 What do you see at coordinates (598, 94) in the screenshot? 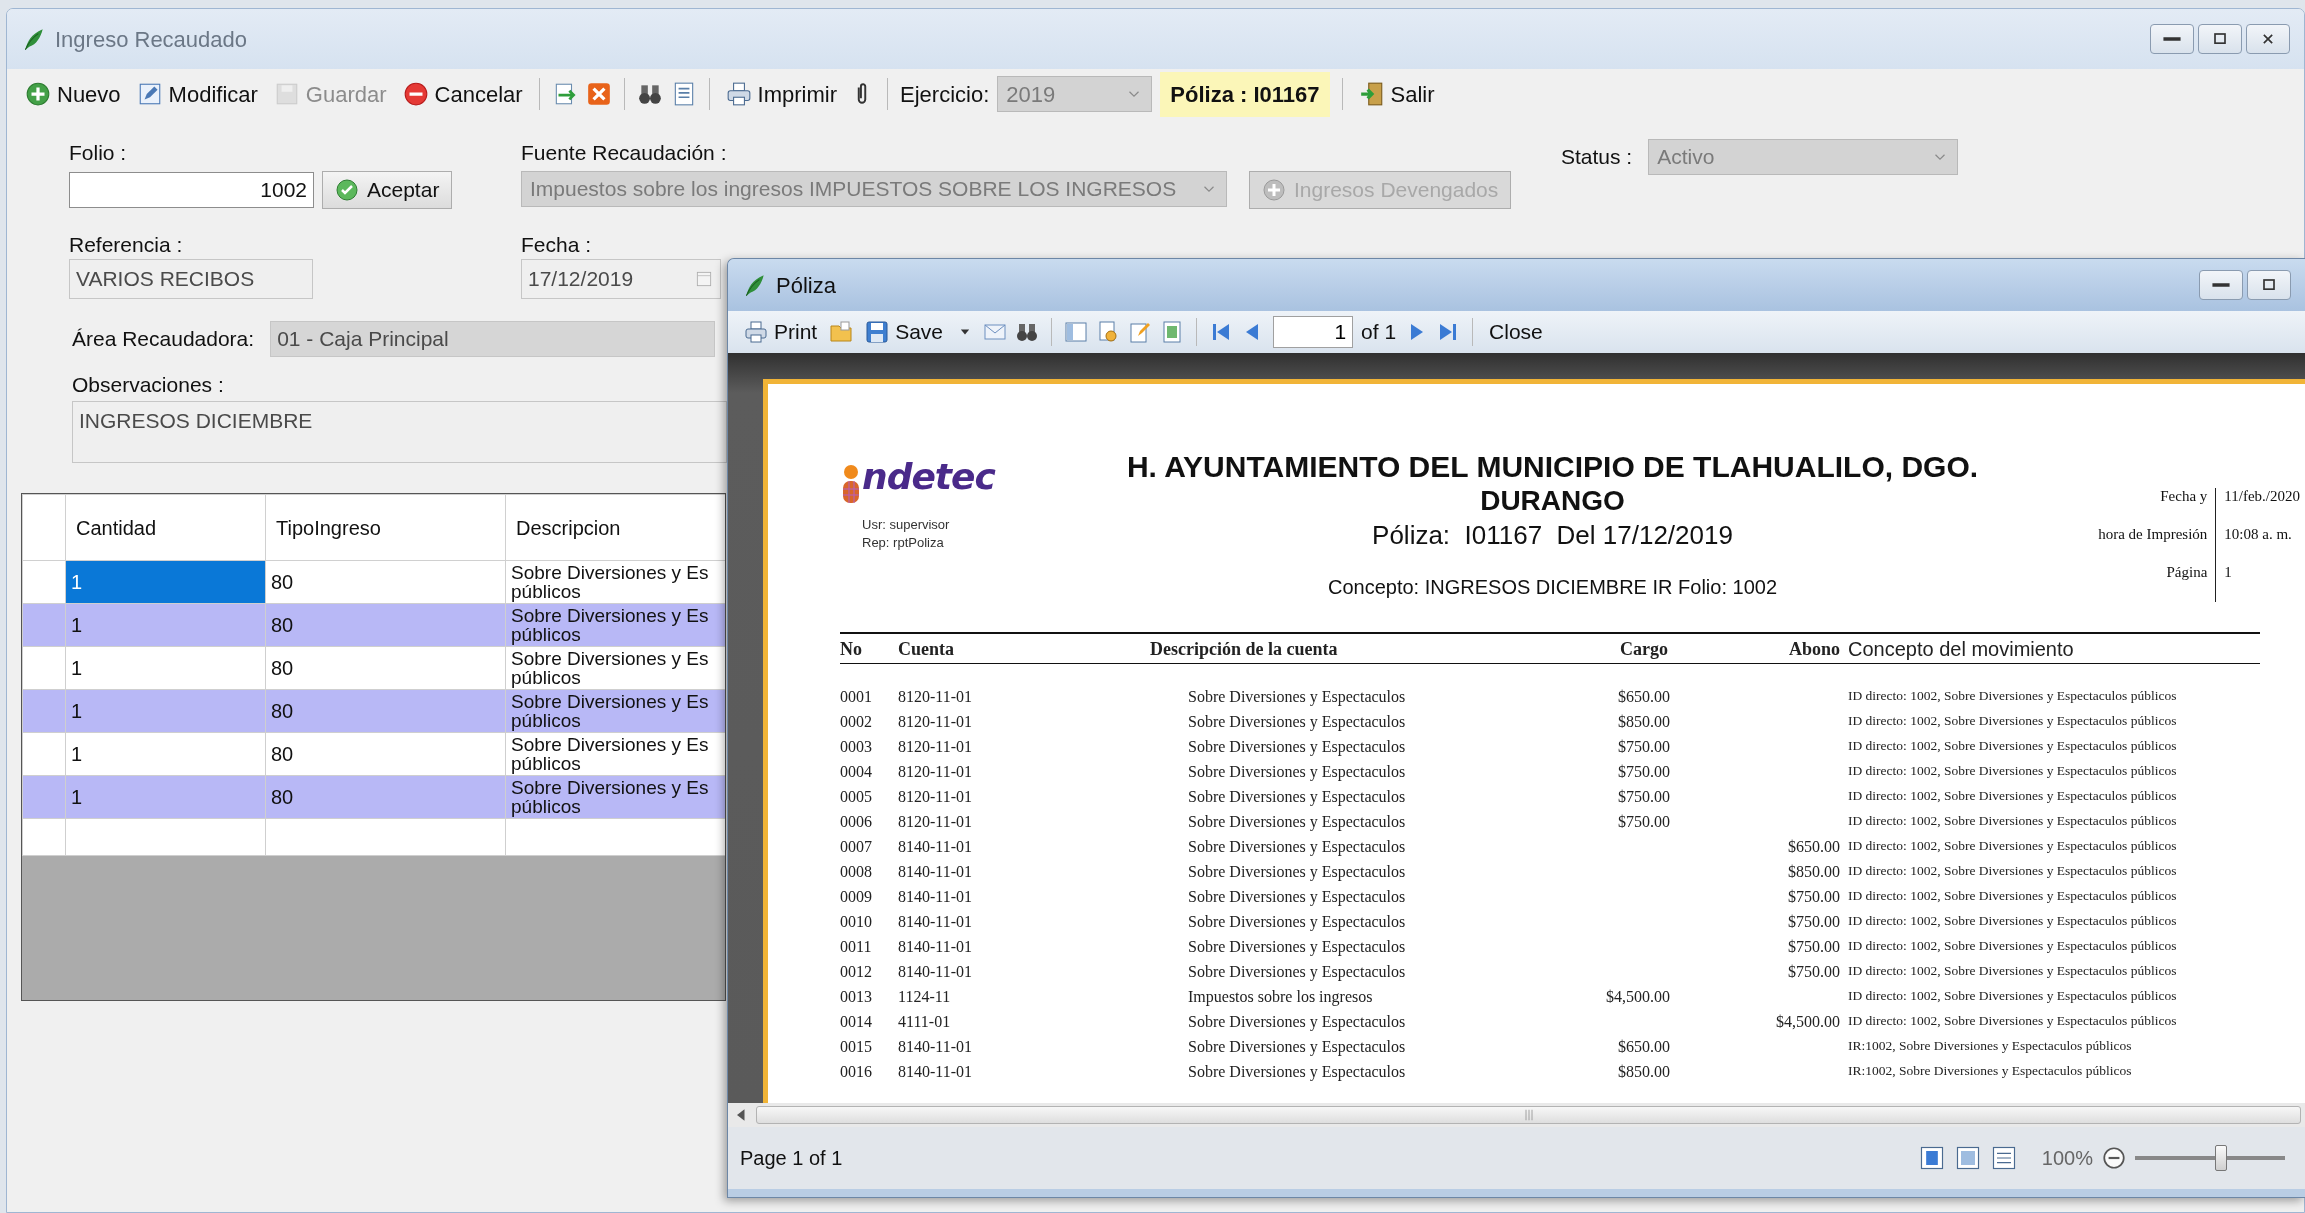
I see `x-square-icon` at bounding box center [598, 94].